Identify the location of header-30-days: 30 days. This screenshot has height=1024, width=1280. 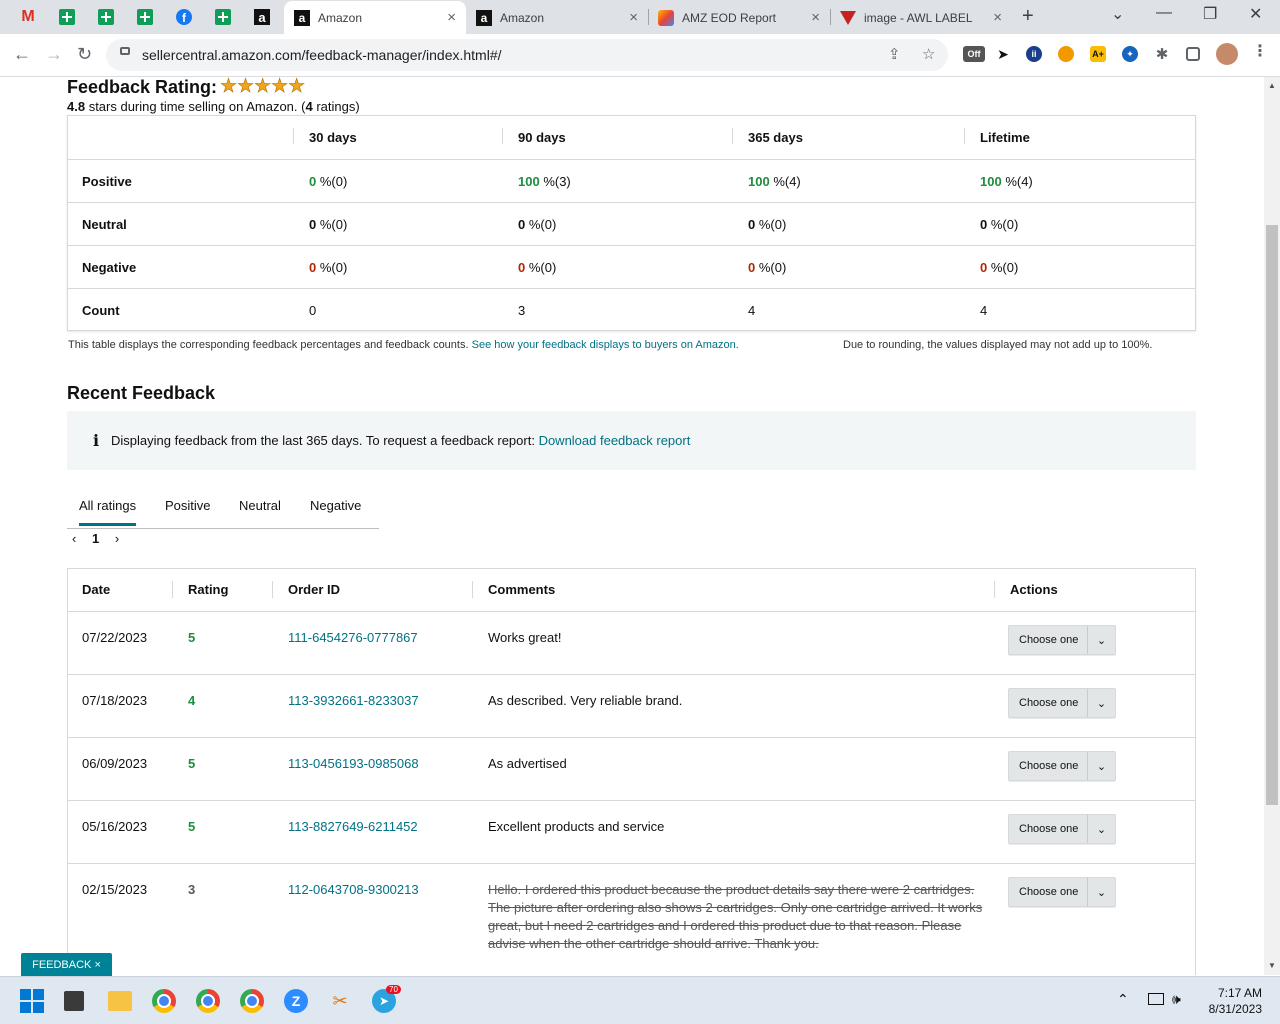
(333, 137).